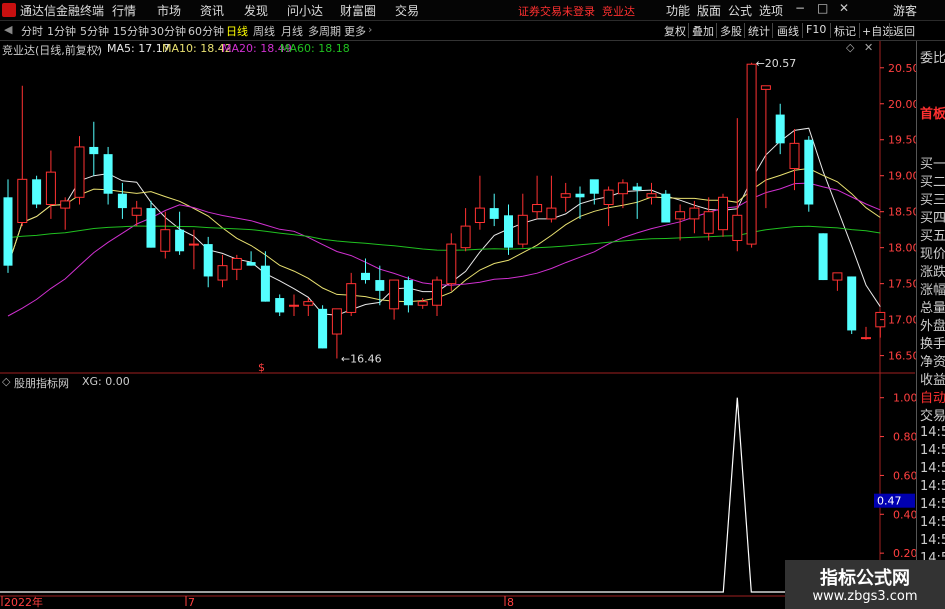  Describe the element at coordinates (904, 176) in the screenshot. I see `price-tick-label: 19.00` at that location.